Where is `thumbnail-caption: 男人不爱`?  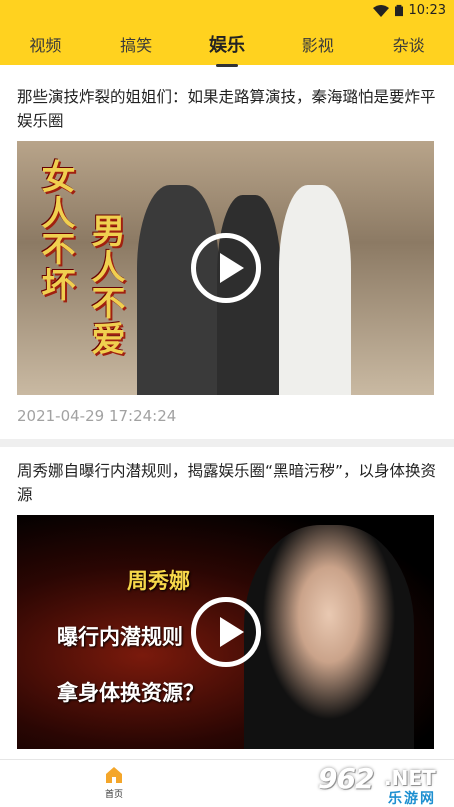
thumbnail-caption: 男人不爱 is located at coordinates (105, 285).